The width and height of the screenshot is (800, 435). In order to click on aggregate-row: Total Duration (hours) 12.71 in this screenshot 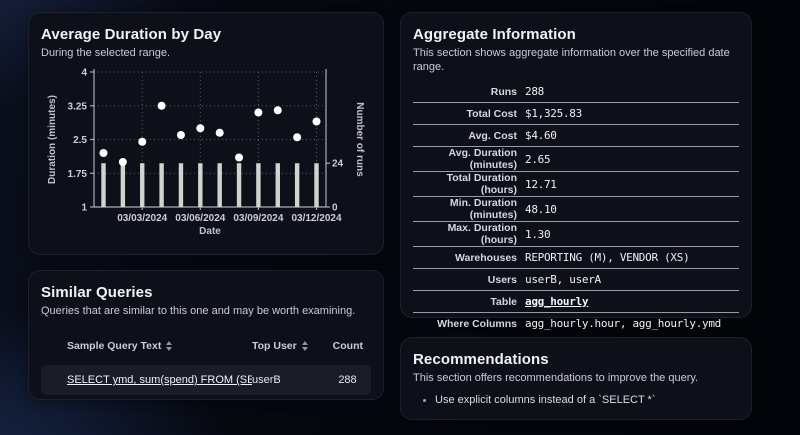, I will do `click(576, 184)`.